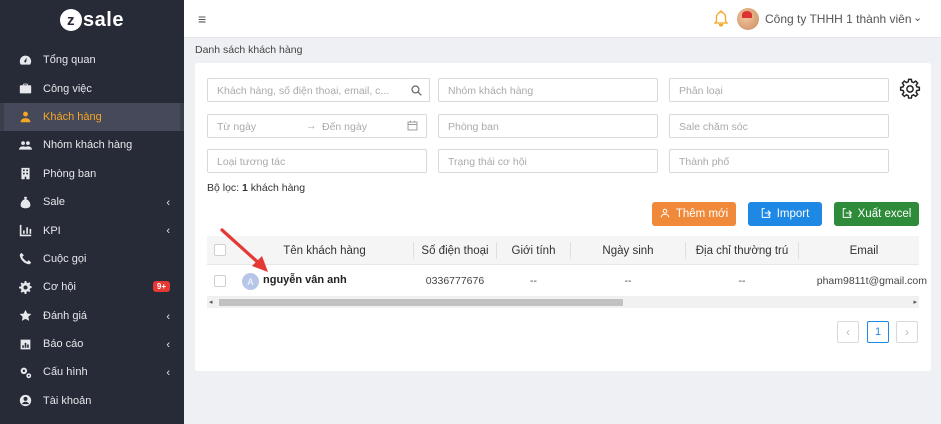 The height and width of the screenshot is (424, 941). Describe the element at coordinates (65, 315) in the screenshot. I see `sidebar-label: Đánh giá` at that location.